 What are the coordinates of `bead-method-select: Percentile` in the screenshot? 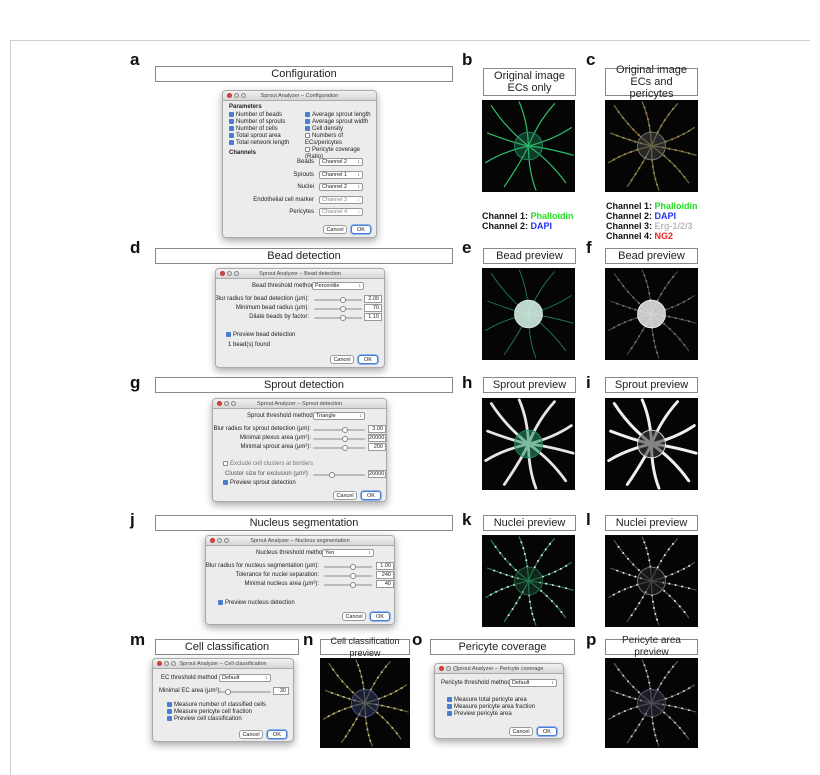 It's located at (338, 286).